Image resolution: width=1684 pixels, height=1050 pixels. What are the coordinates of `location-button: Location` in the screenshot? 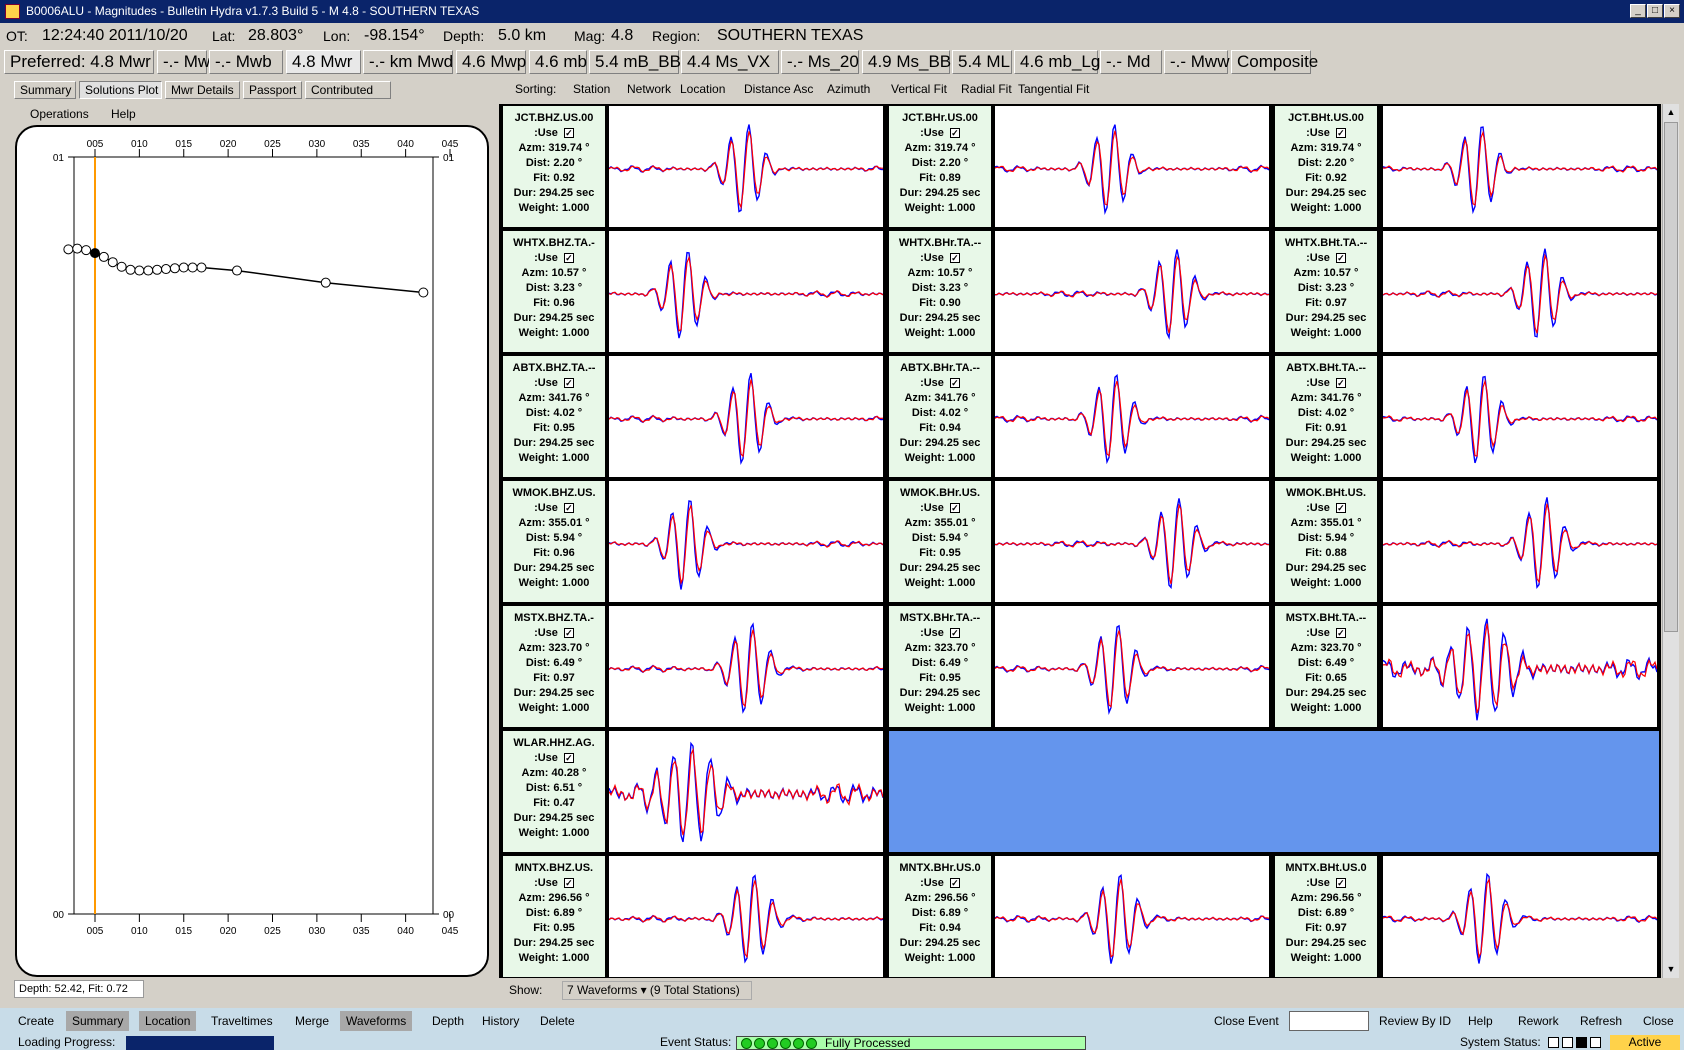 It's located at (168, 1021).